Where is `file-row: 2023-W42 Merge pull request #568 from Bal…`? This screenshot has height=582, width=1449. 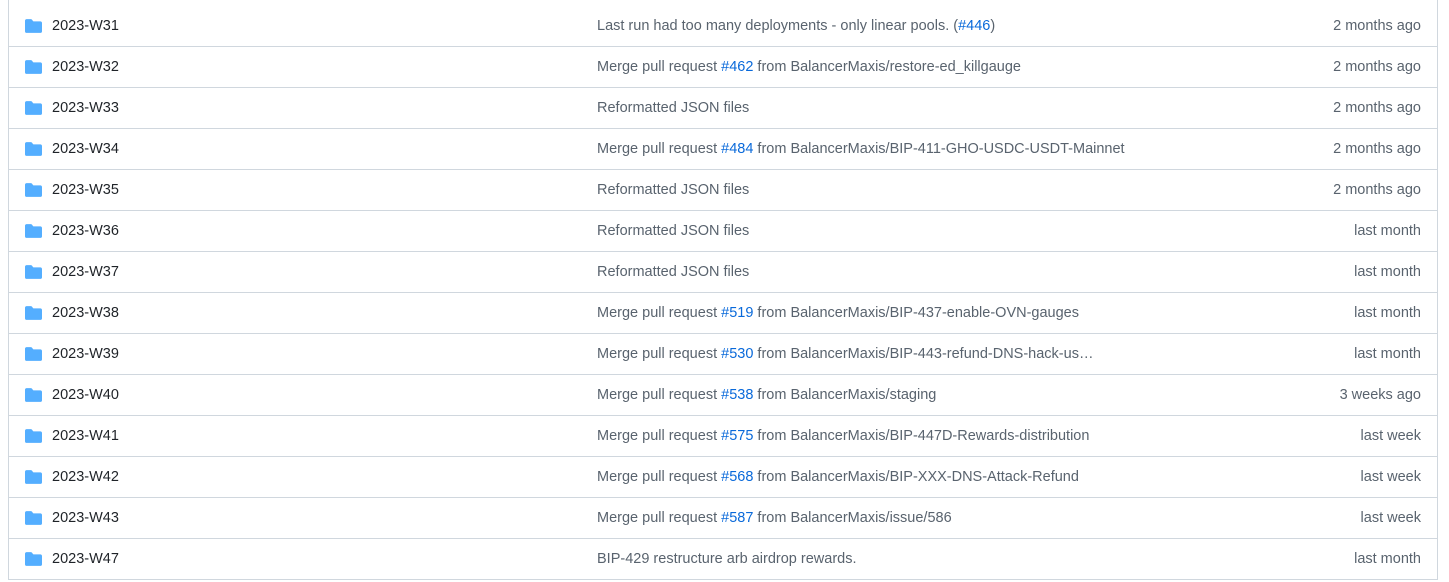
file-row: 2023-W42 Merge pull request #568 from Bal… is located at coordinates (723, 477).